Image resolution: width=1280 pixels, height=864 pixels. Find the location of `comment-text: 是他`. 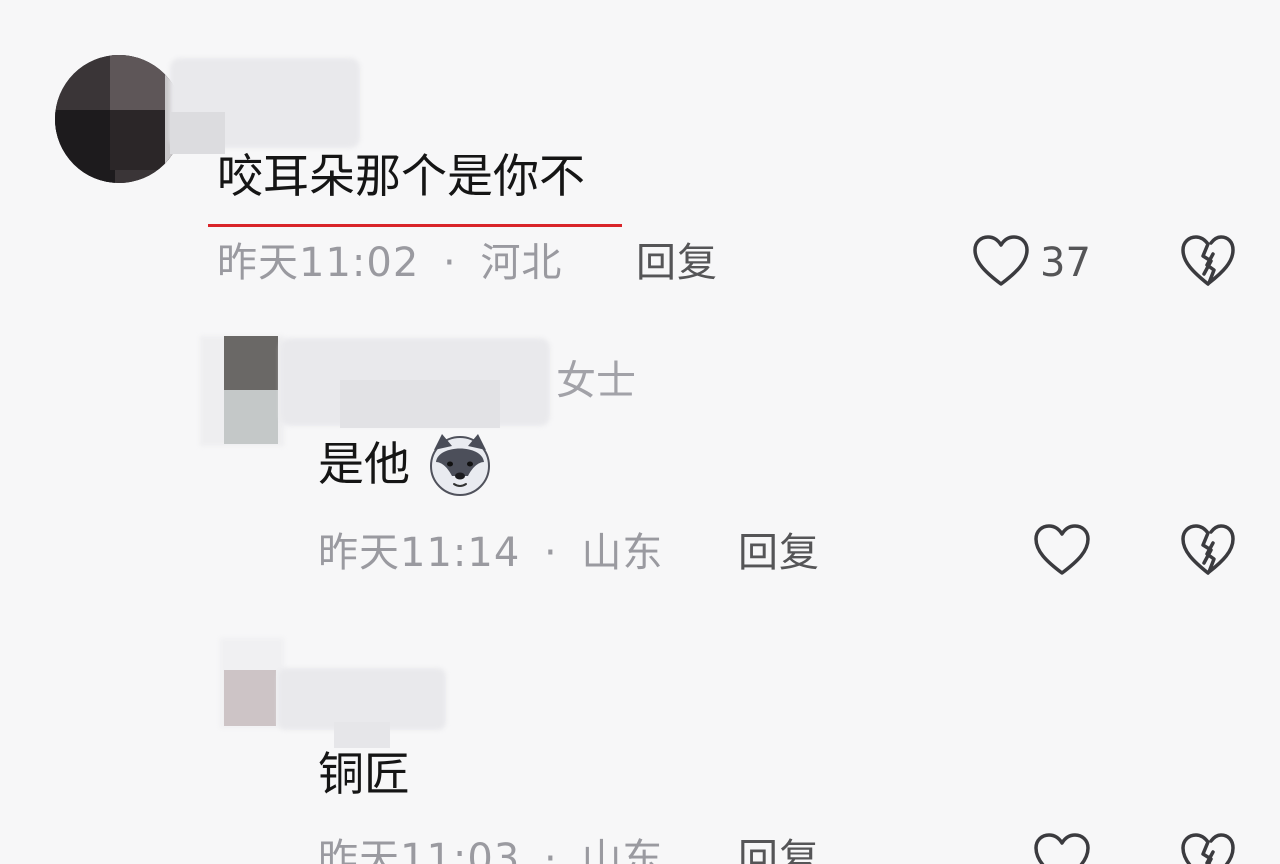

comment-text: 是他 is located at coordinates (364, 464).